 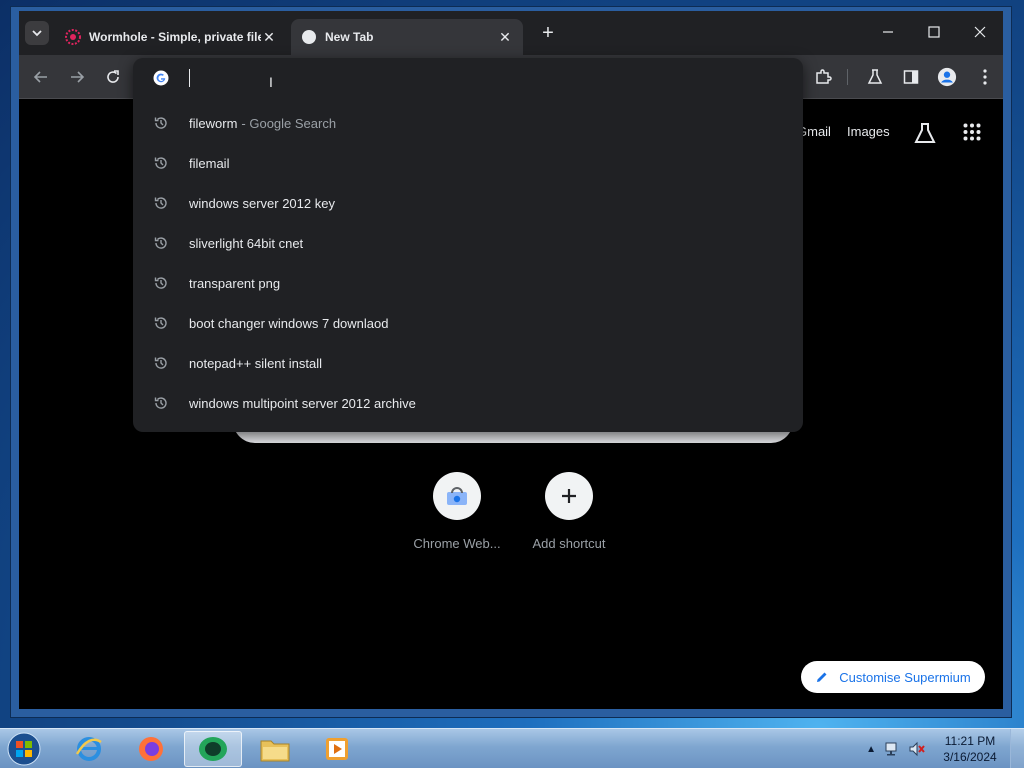 I want to click on plus-icon, so click(x=569, y=496).